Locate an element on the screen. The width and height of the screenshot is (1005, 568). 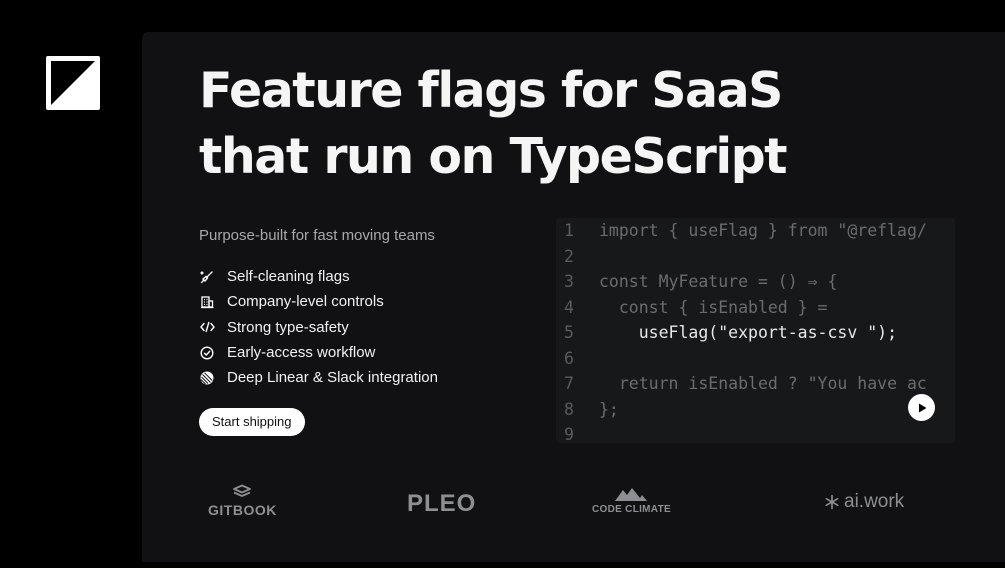
code-line: 9 is located at coordinates (755, 432).